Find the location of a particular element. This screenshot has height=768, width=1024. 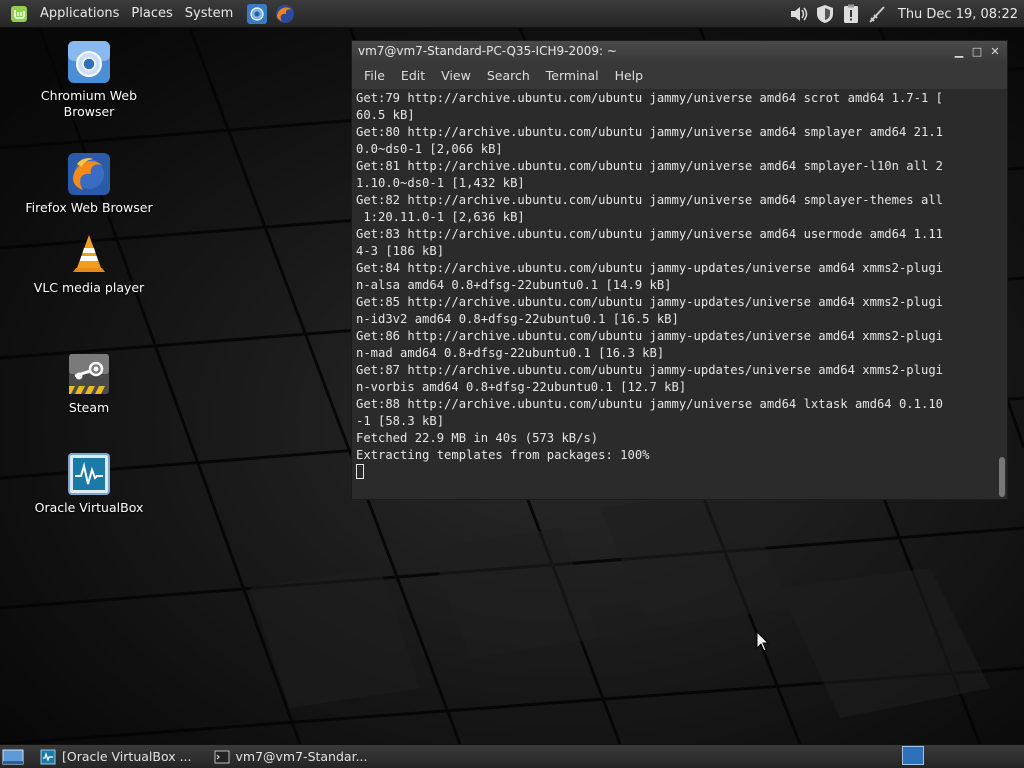

terminal-line: 0.0~ds0-1 [2,066 kB] is located at coordinates (429, 149).